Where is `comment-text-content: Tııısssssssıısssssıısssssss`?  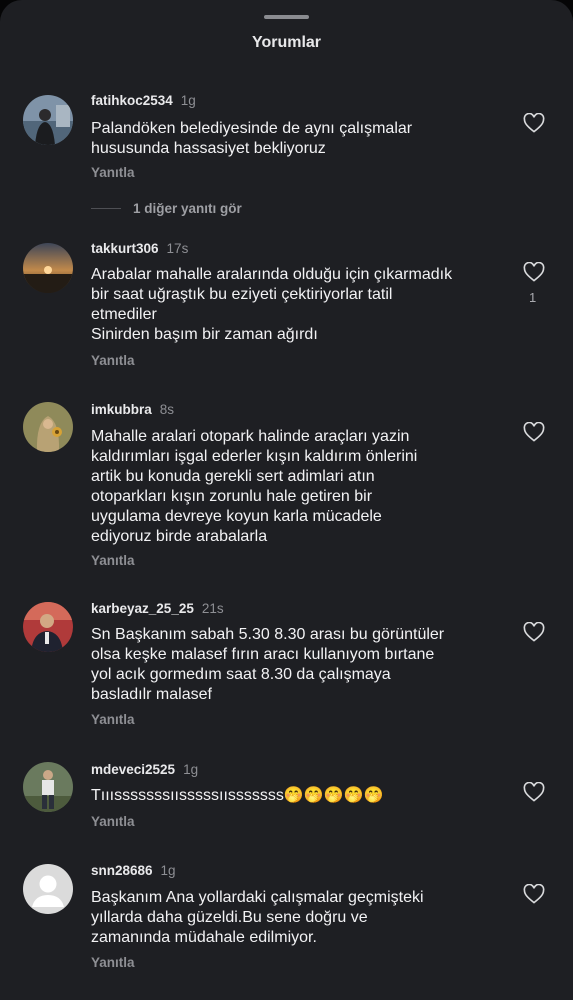
comment-text-content: Tııısssssssıısssssıısssssss is located at coordinates (187, 795).